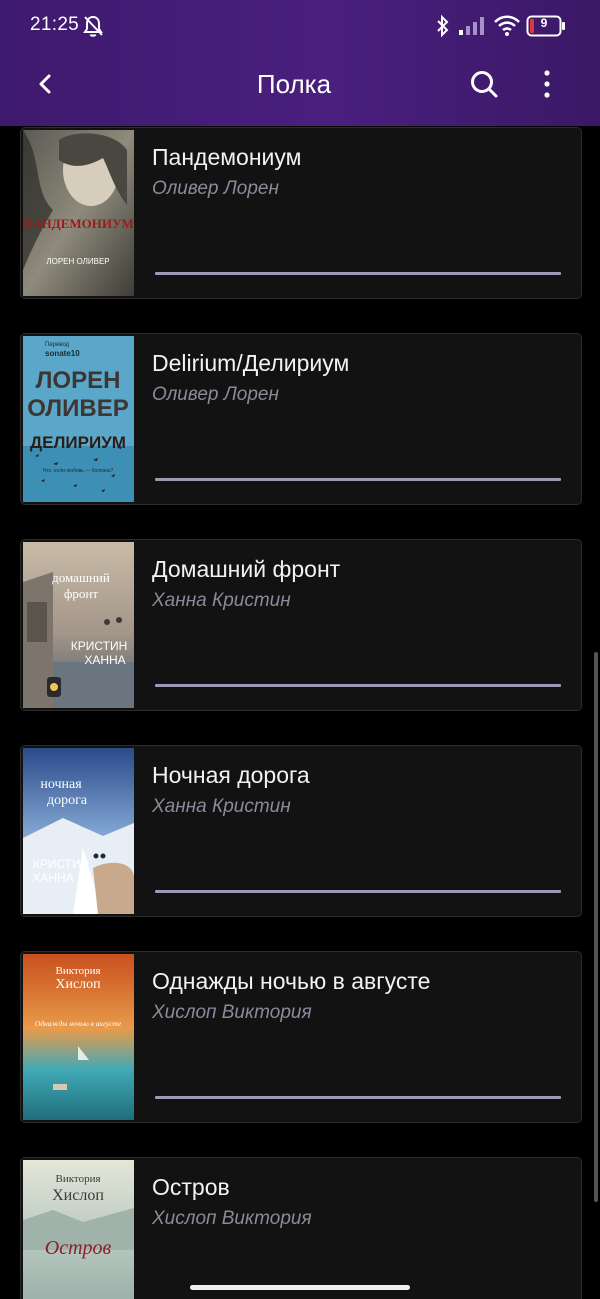 This screenshot has height=1299, width=600. I want to click on more-vertical-icon, so click(547, 86).